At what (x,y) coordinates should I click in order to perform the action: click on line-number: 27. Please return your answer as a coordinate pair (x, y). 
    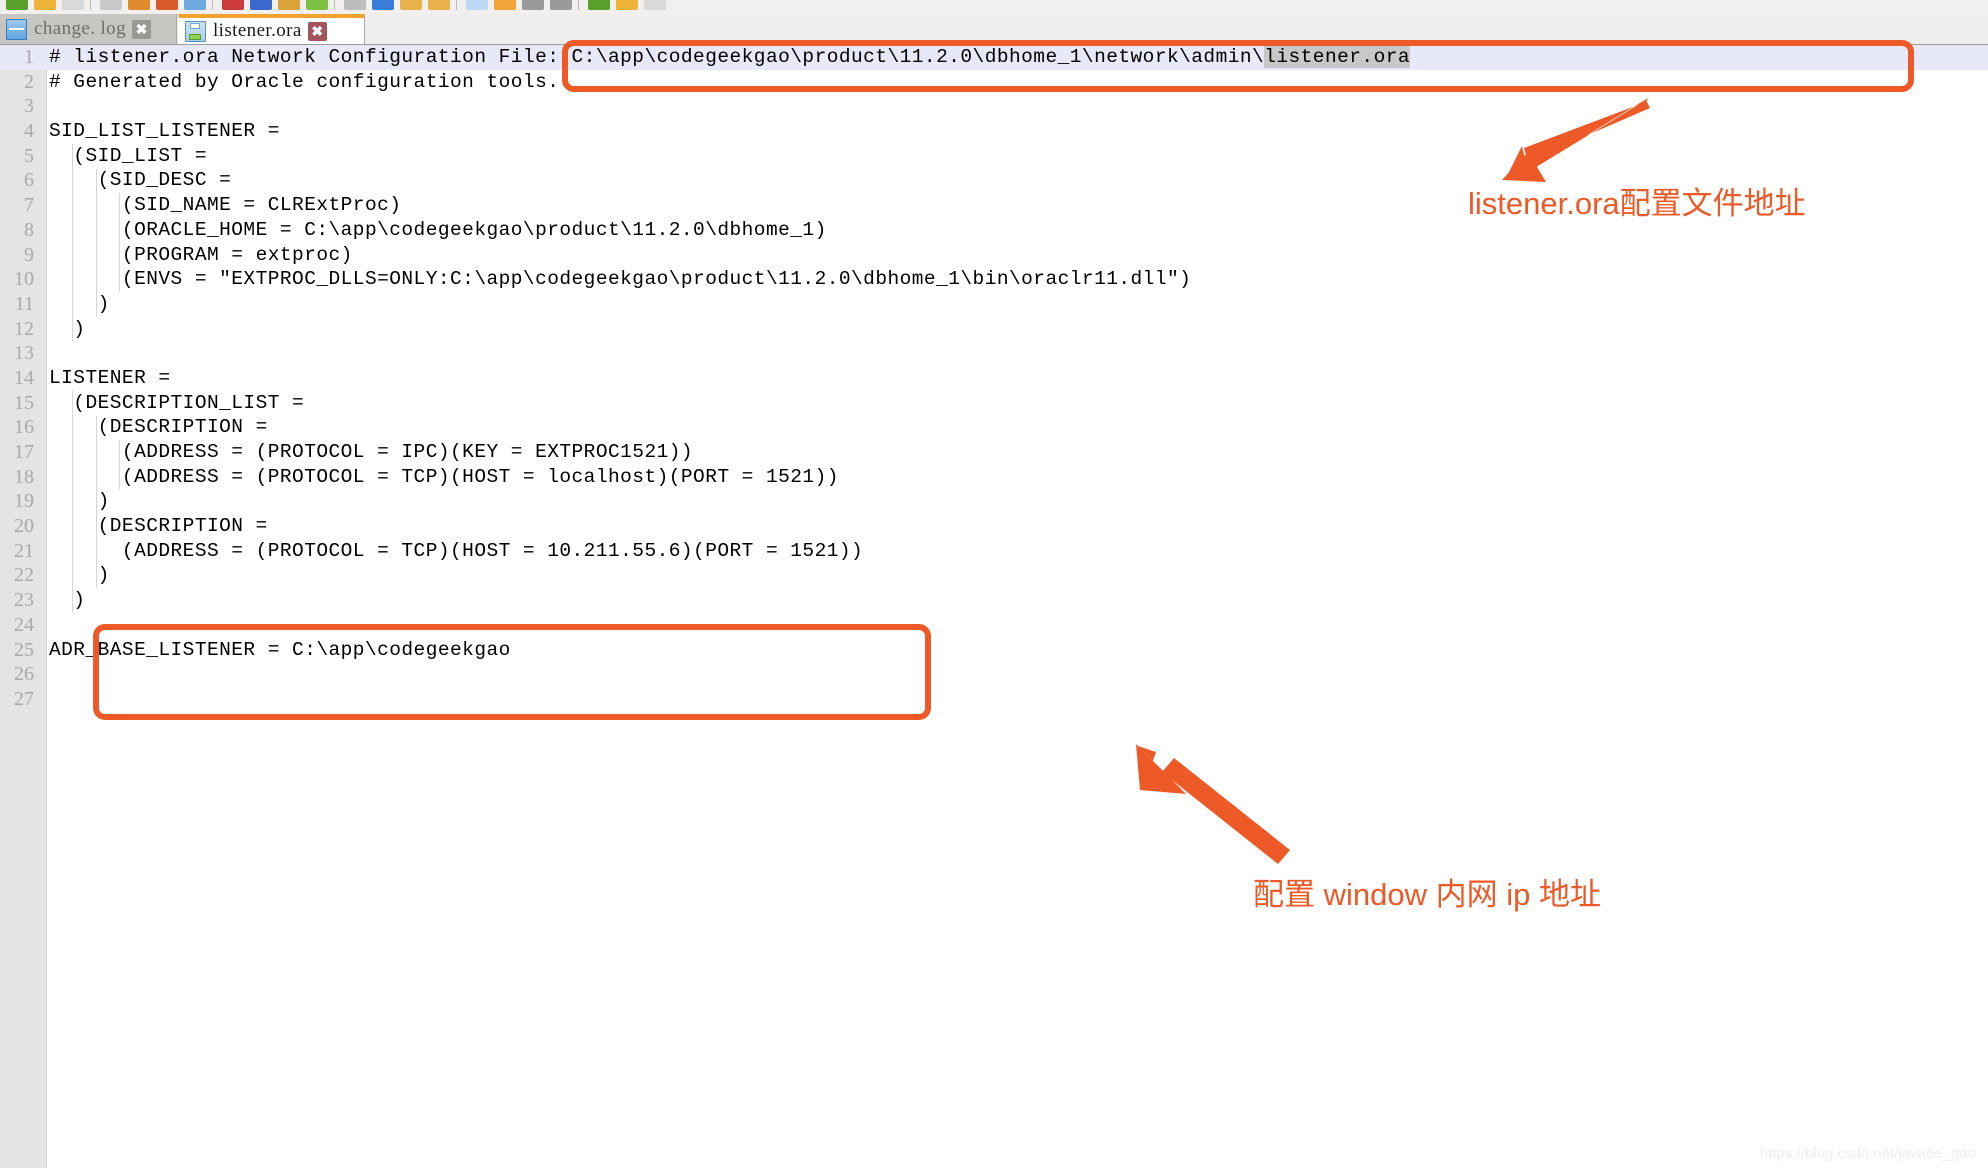
    Looking at the image, I should click on (24, 698).